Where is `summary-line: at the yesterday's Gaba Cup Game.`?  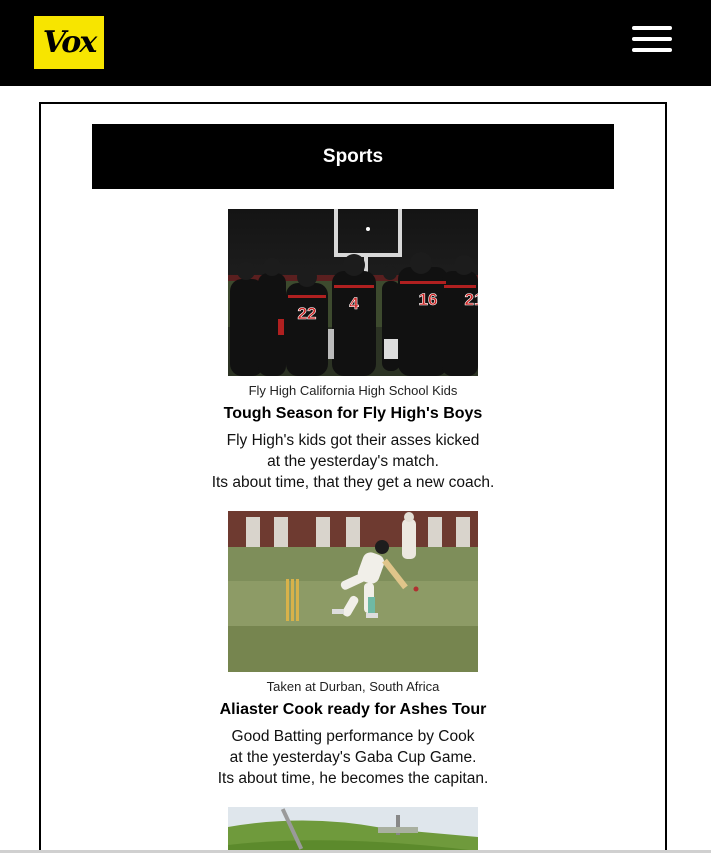 summary-line: at the yesterday's Gaba Cup Game. is located at coordinates (353, 757).